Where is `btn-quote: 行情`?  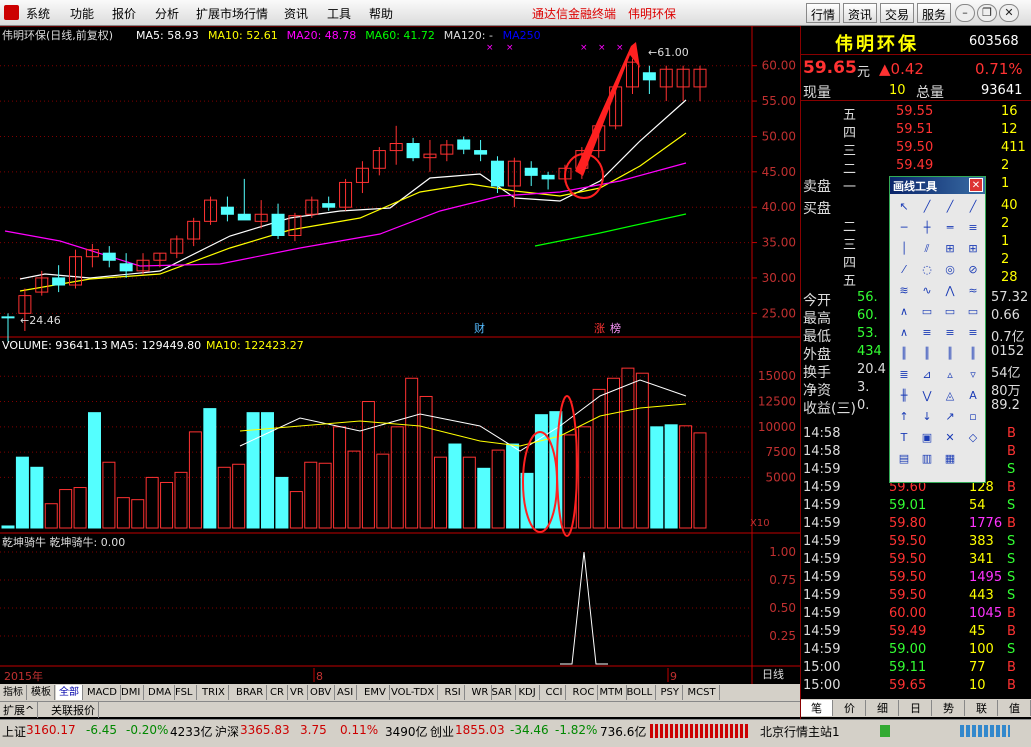
btn-quote: 行情 is located at coordinates (823, 13).